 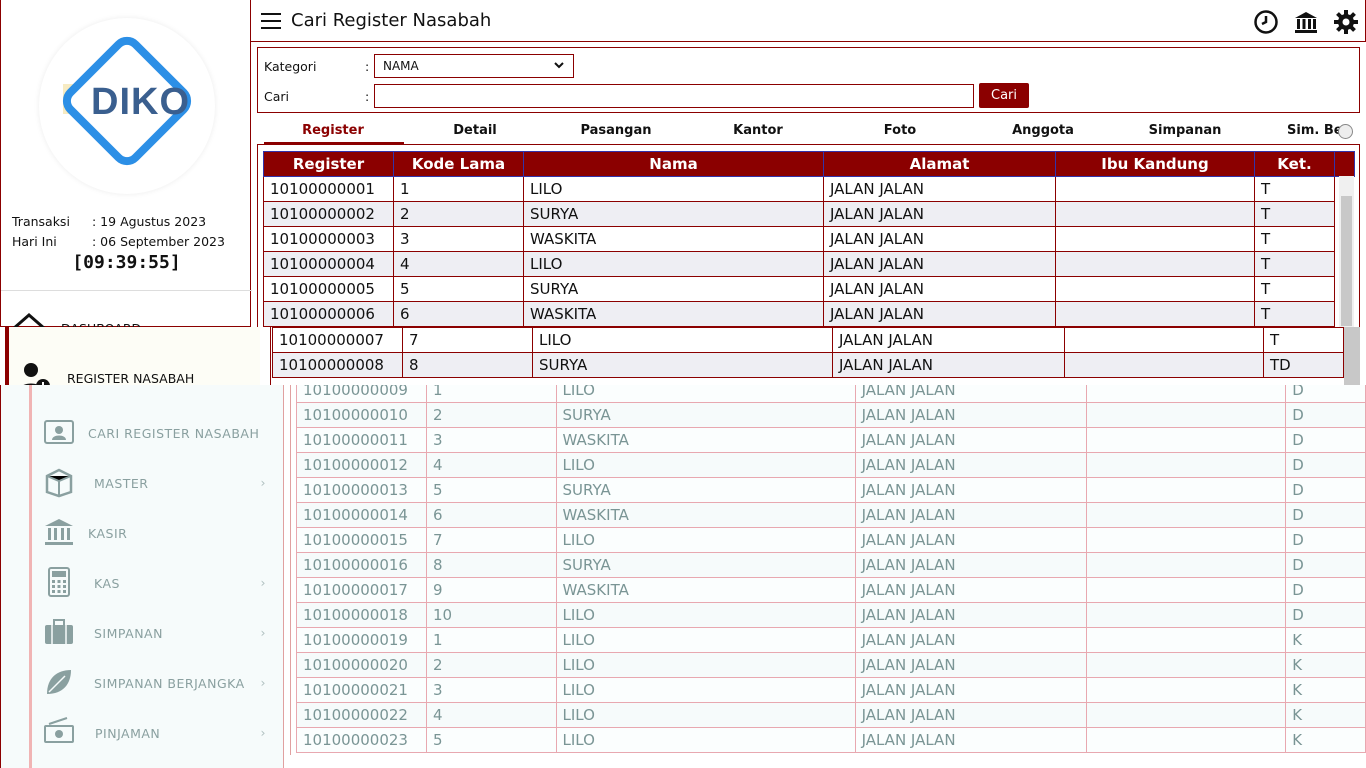 I want to click on table-row: 10100000004 4 LILO JALAN JALAN T, so click(x=809, y=264).